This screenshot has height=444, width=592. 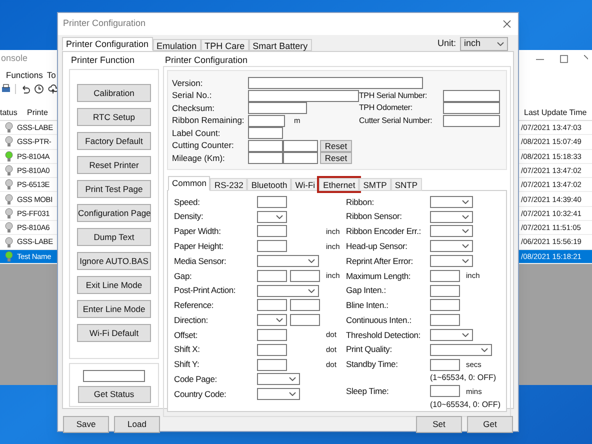 I want to click on column-header: Last Update Time, so click(x=556, y=113).